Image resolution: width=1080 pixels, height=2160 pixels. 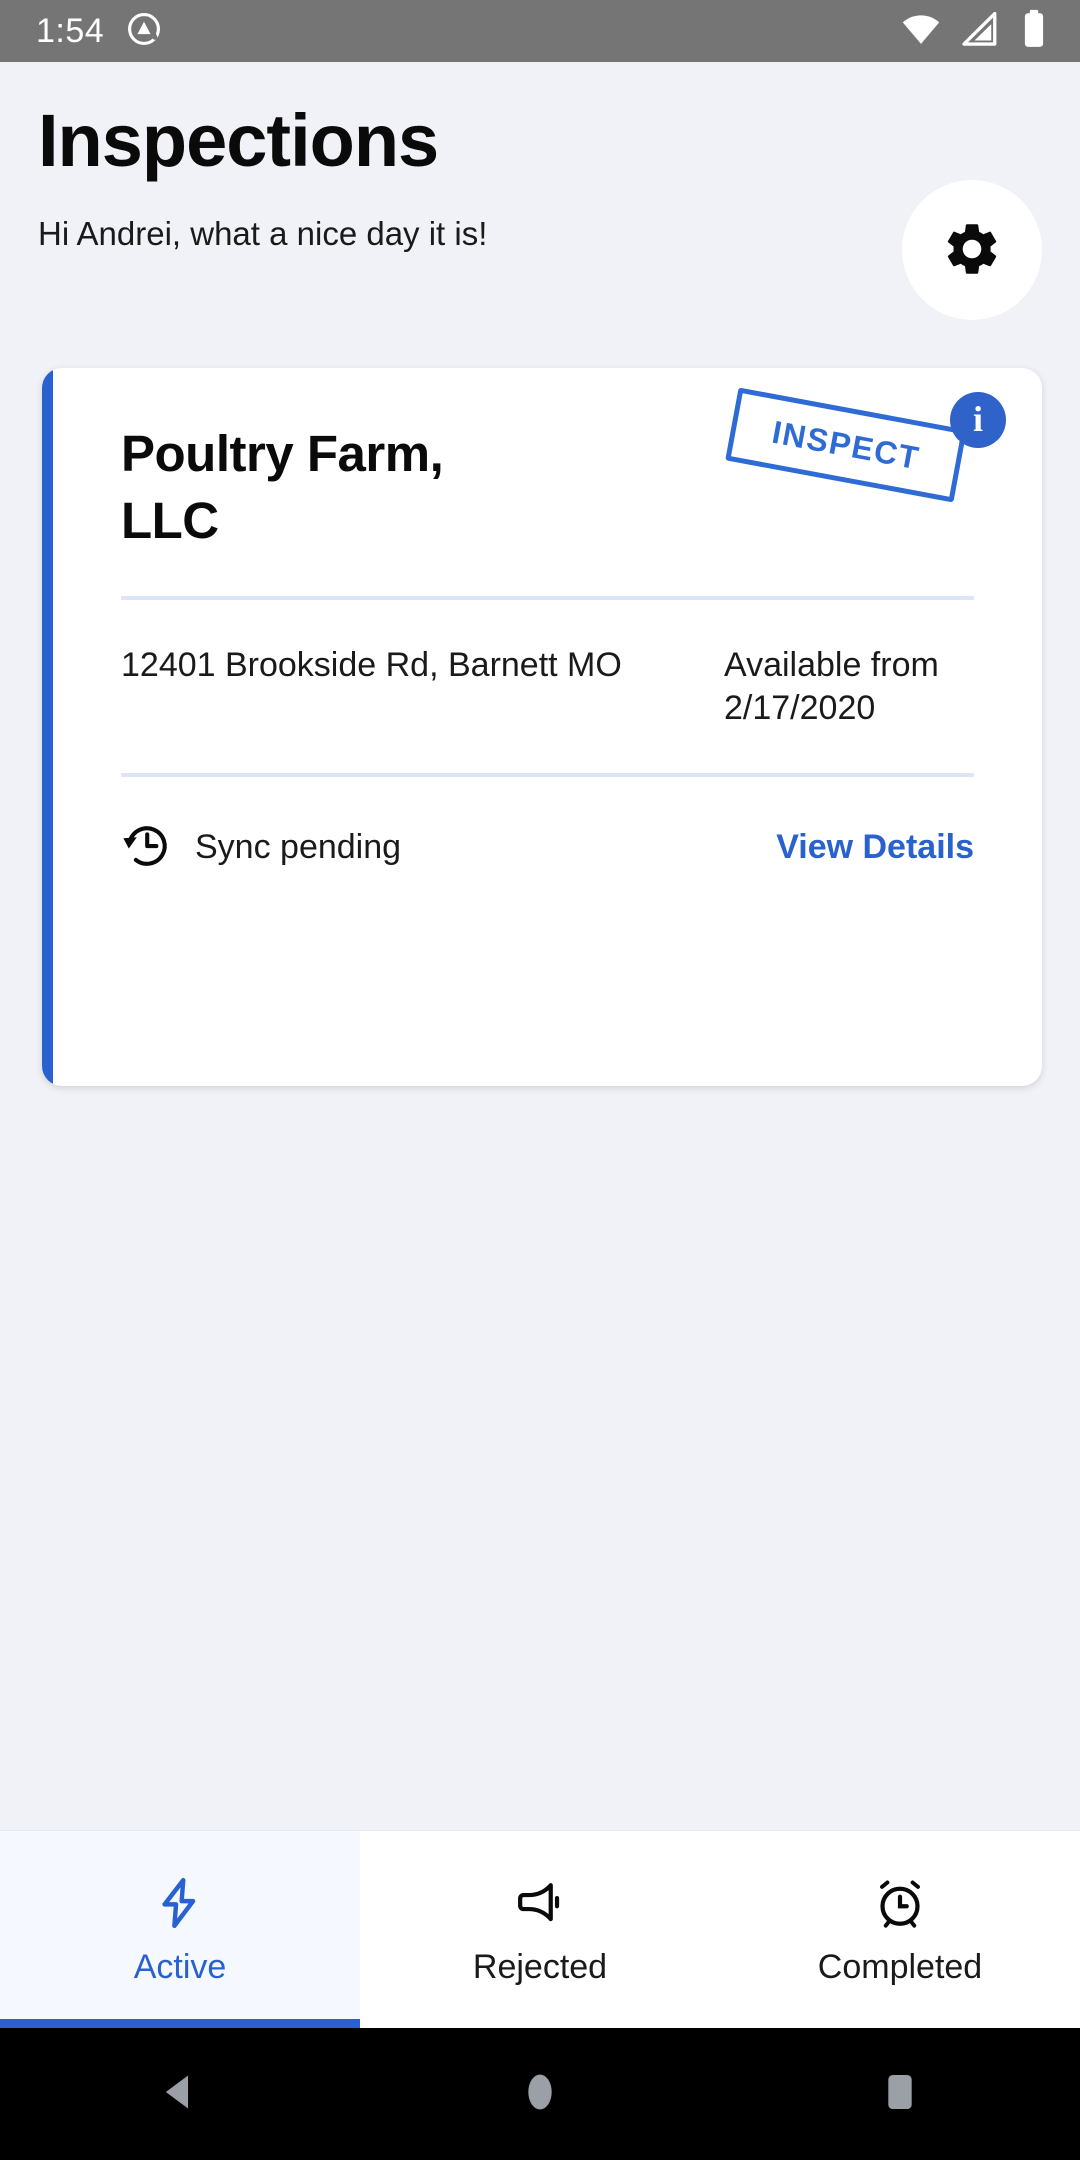 What do you see at coordinates (180, 1905) in the screenshot?
I see `bolt-icon` at bounding box center [180, 1905].